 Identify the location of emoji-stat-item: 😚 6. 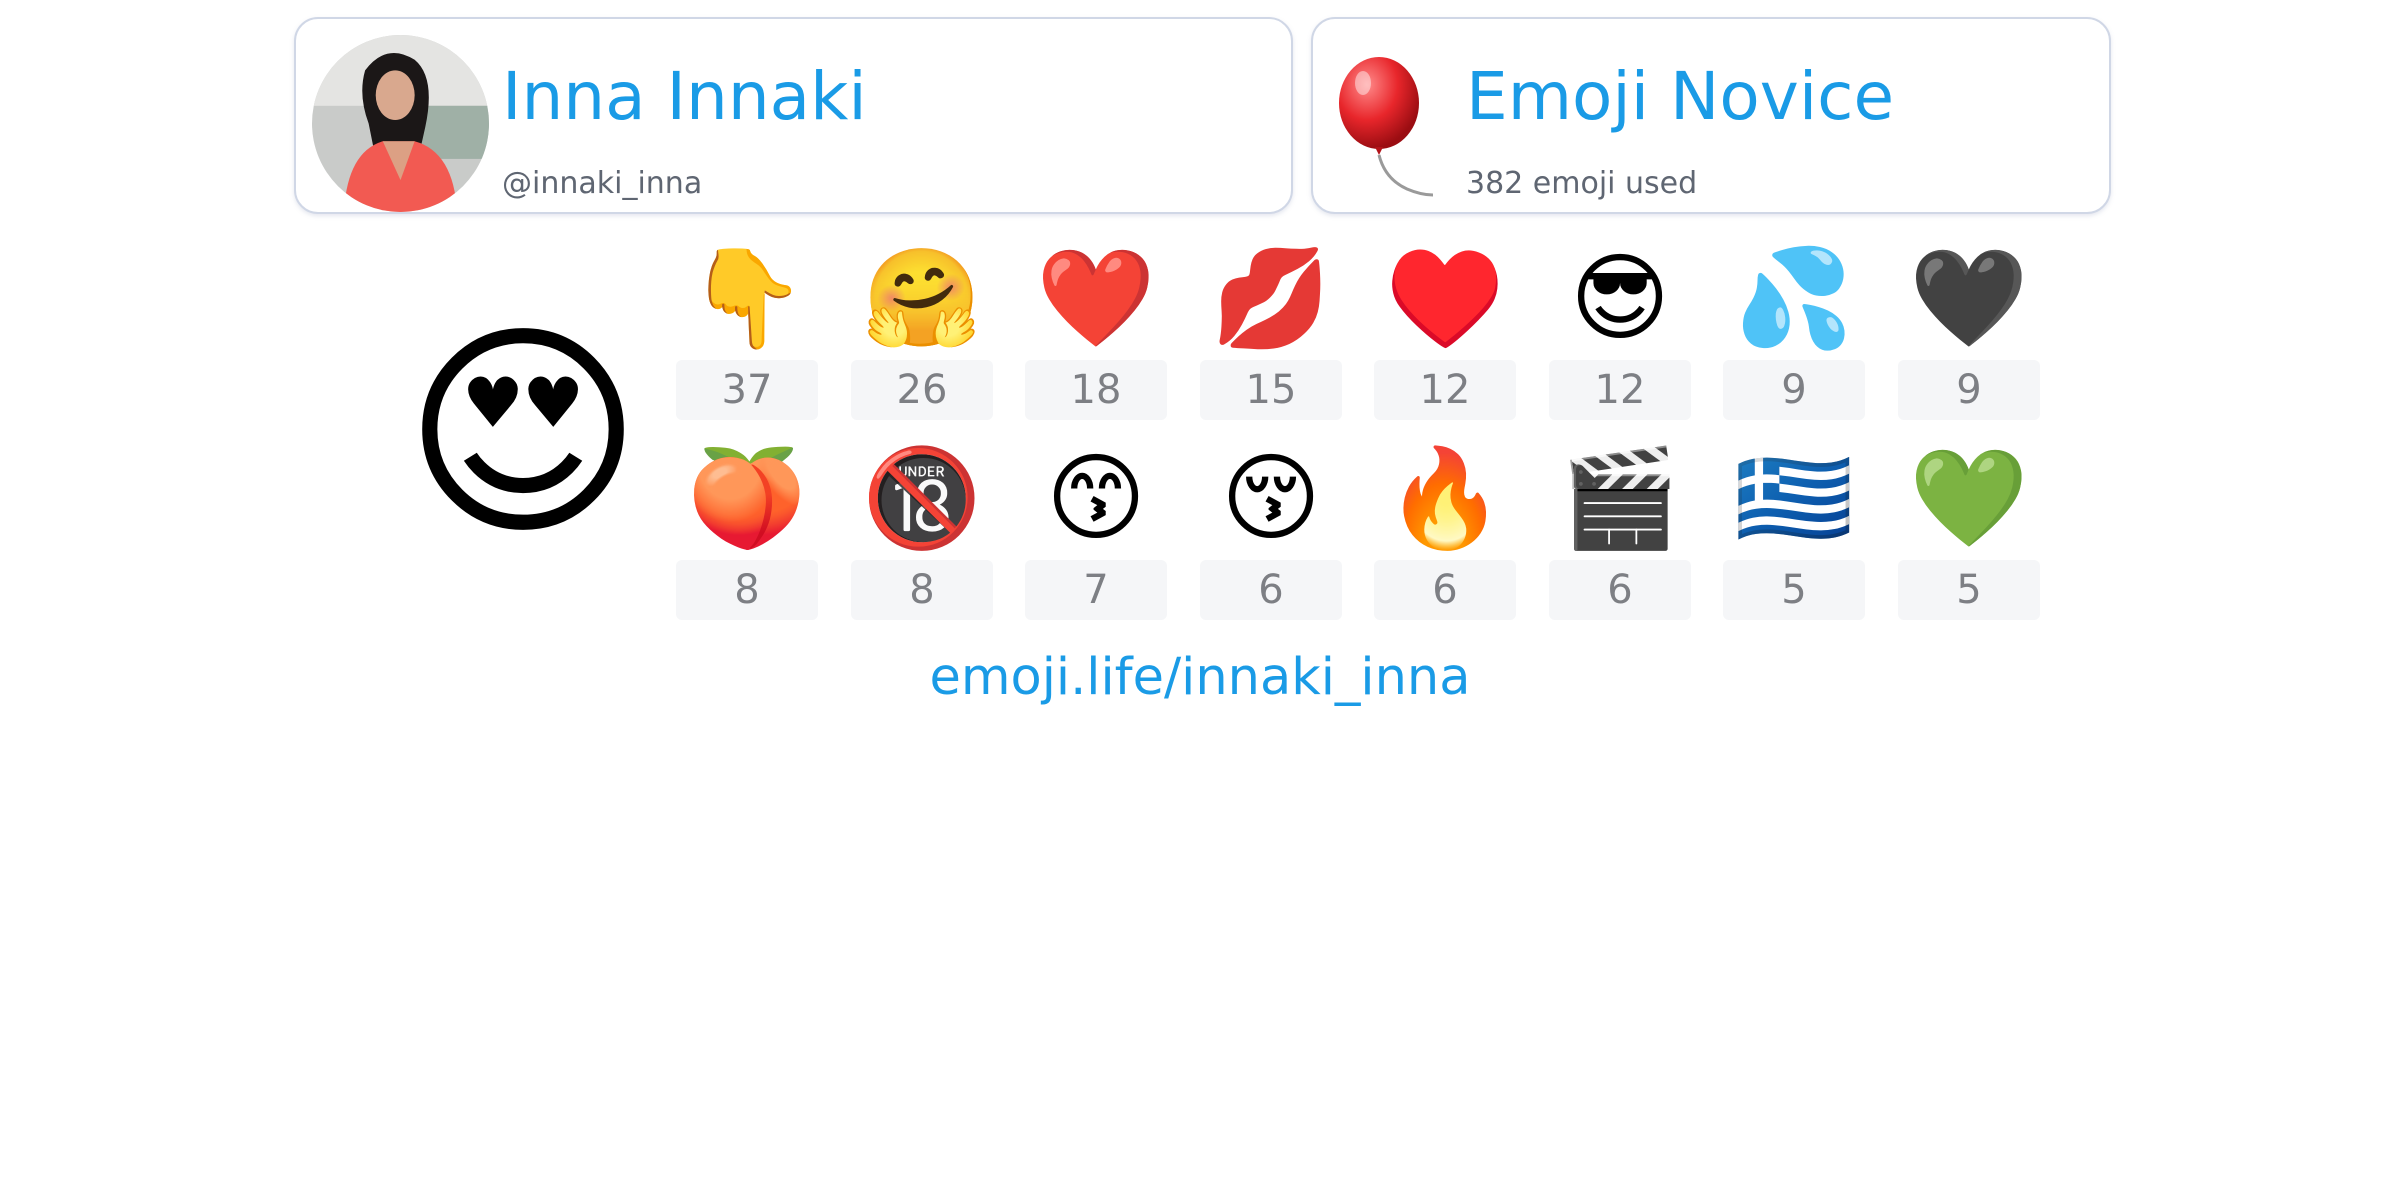
(1271, 525).